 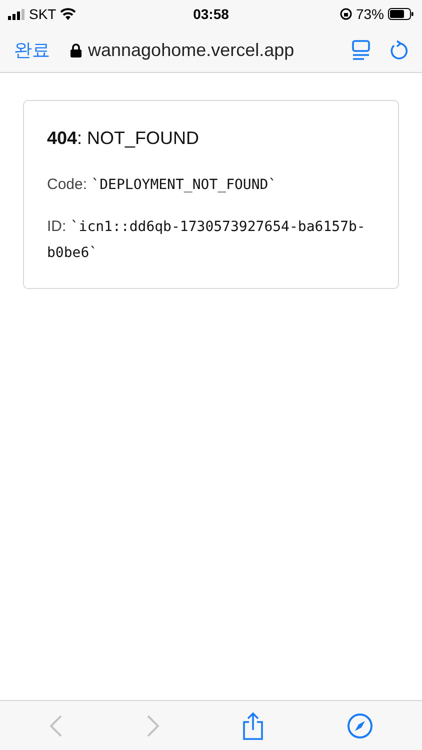 What do you see at coordinates (346, 14) in the screenshot?
I see `rotation-lock-icon` at bounding box center [346, 14].